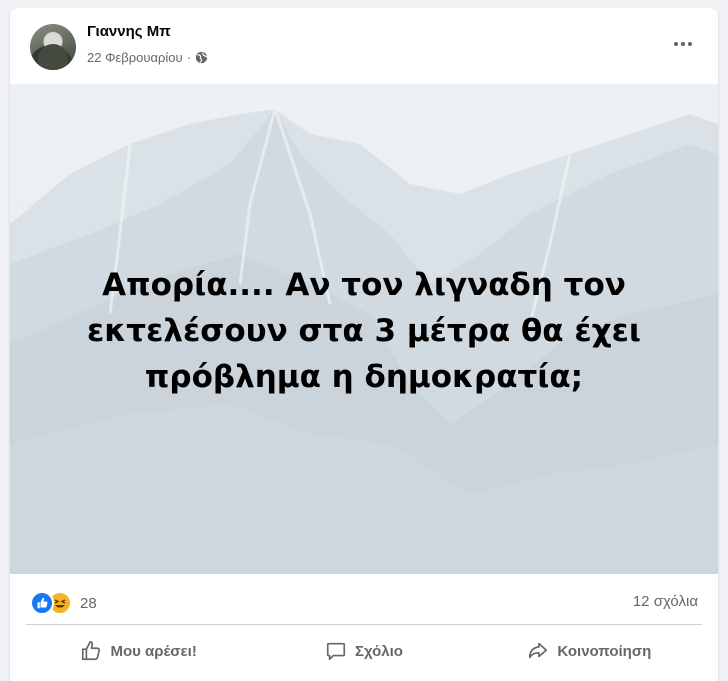 This screenshot has height=681, width=728. What do you see at coordinates (676, 44) in the screenshot?
I see `more-horizontal-icon` at bounding box center [676, 44].